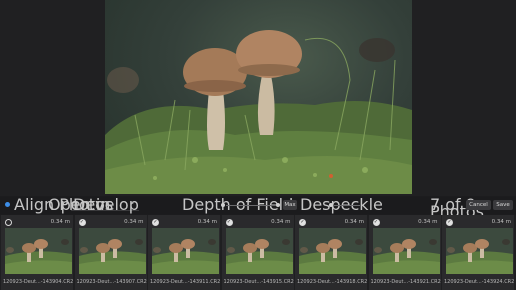 This screenshot has width=516, height=290. I want to click on frame-filename: 120923-Deut...-143907.CR2, so click(111, 282).